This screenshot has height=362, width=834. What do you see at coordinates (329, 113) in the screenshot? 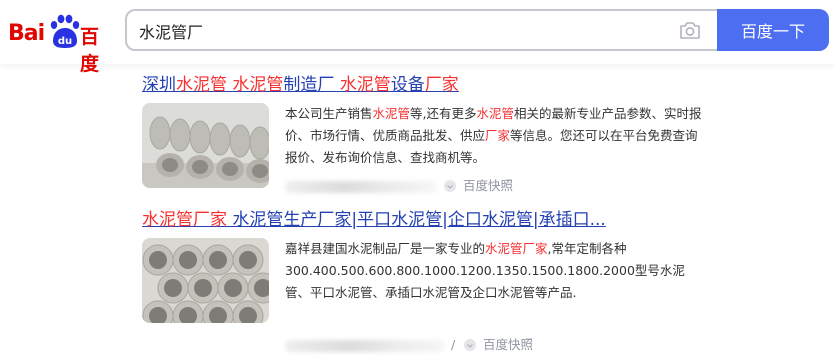
I see `text-segment: 本公司生产销售` at bounding box center [329, 113].